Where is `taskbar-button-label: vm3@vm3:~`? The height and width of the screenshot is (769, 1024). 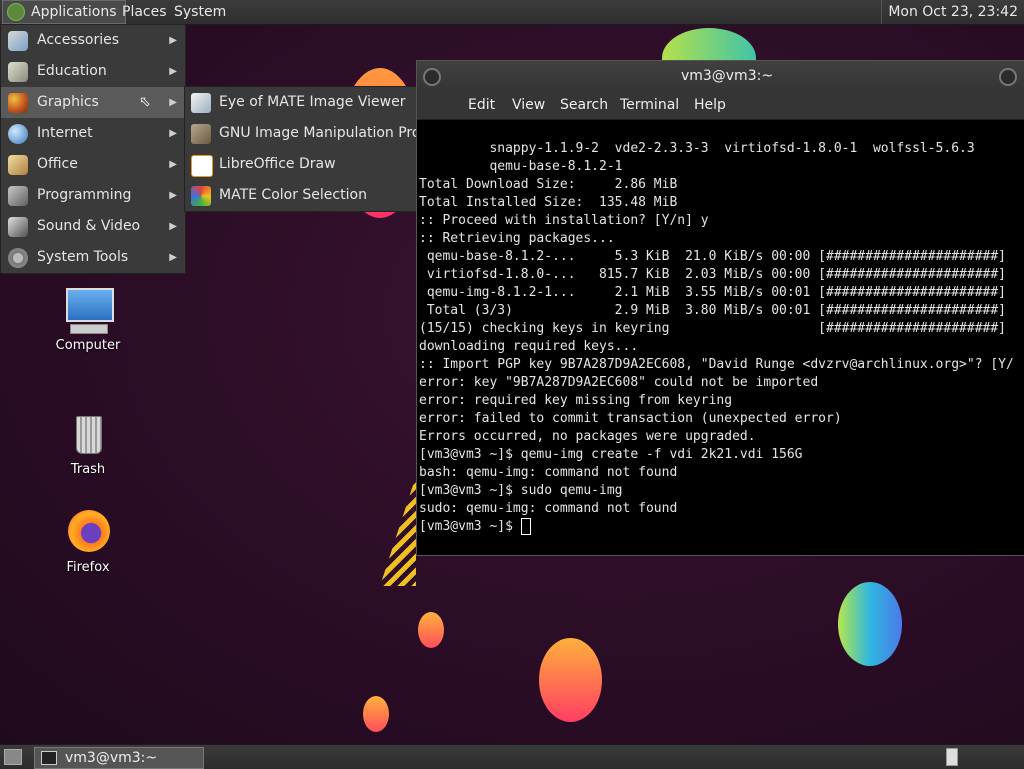 taskbar-button-label: vm3@vm3:~ is located at coordinates (111, 758).